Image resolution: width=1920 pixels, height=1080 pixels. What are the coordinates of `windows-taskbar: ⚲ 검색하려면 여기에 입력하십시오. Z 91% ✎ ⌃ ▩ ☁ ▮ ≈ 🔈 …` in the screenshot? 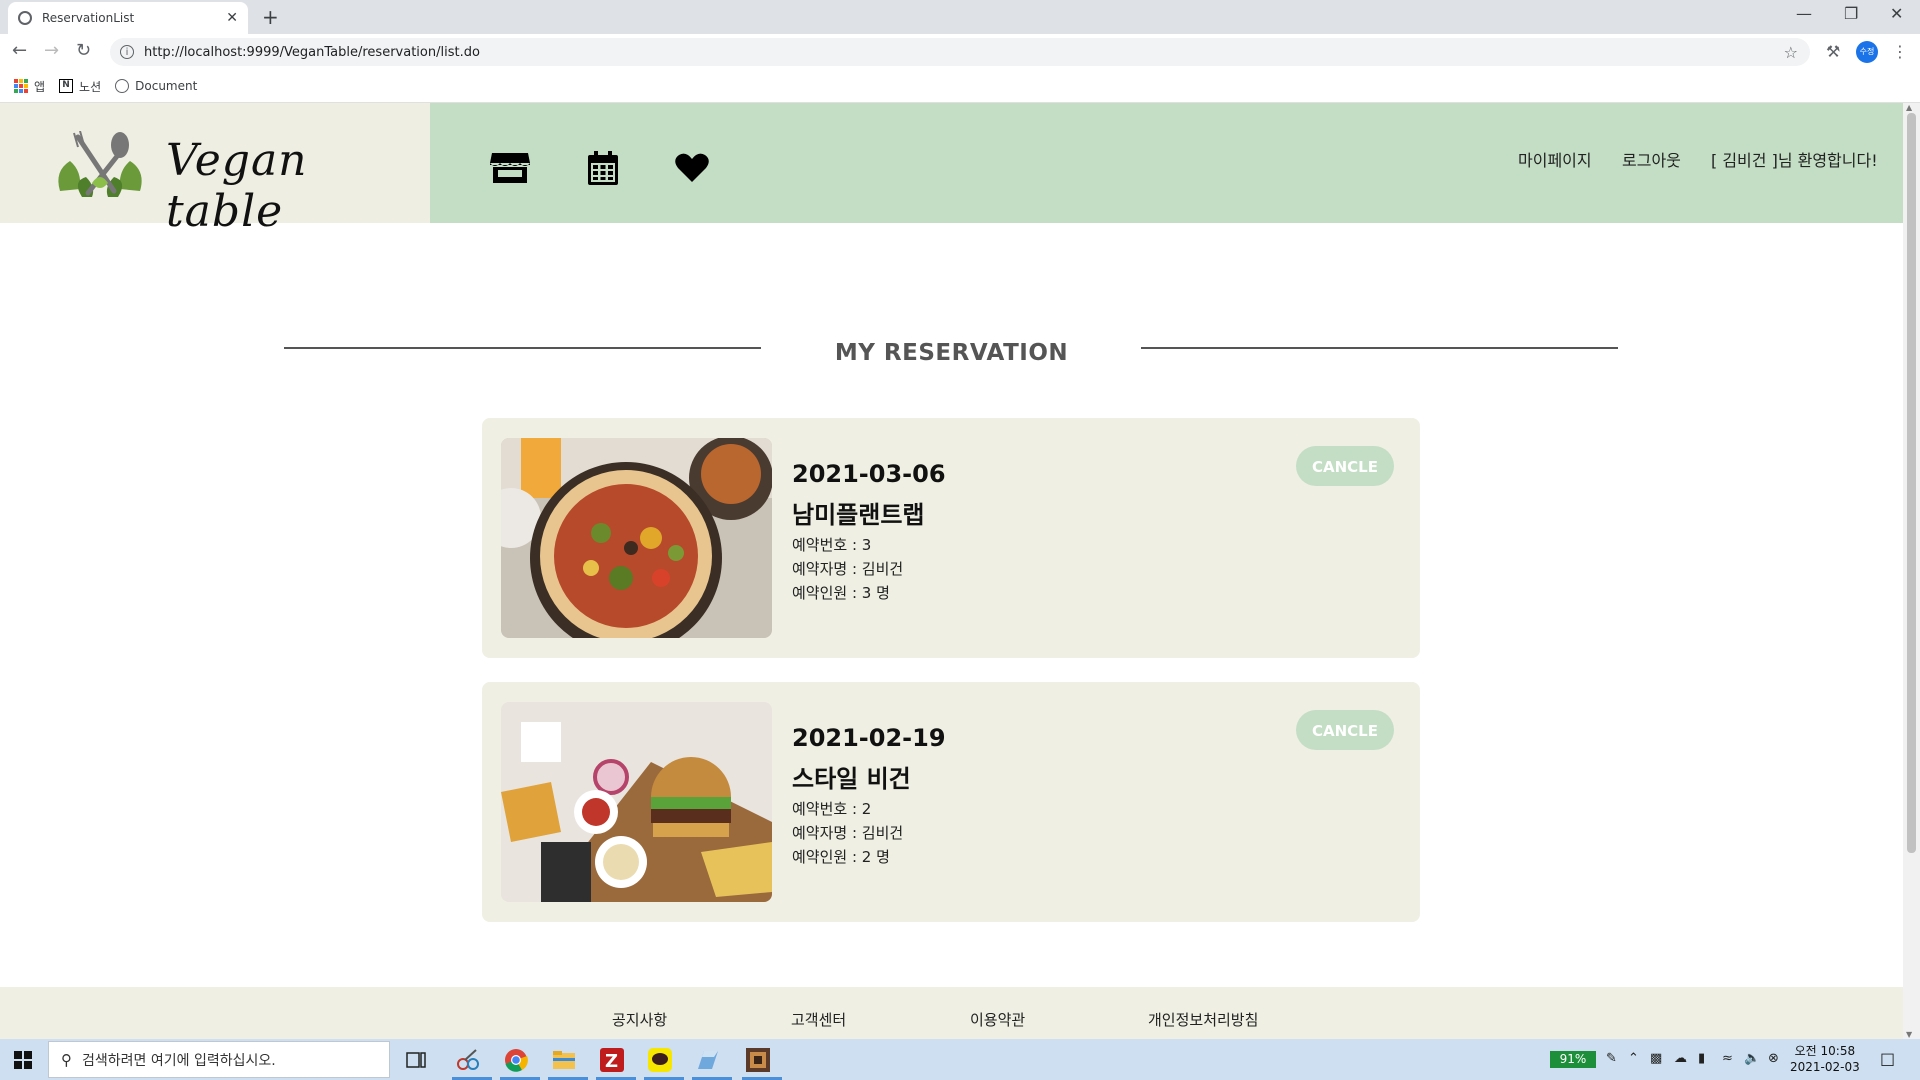 It's located at (960, 1059).